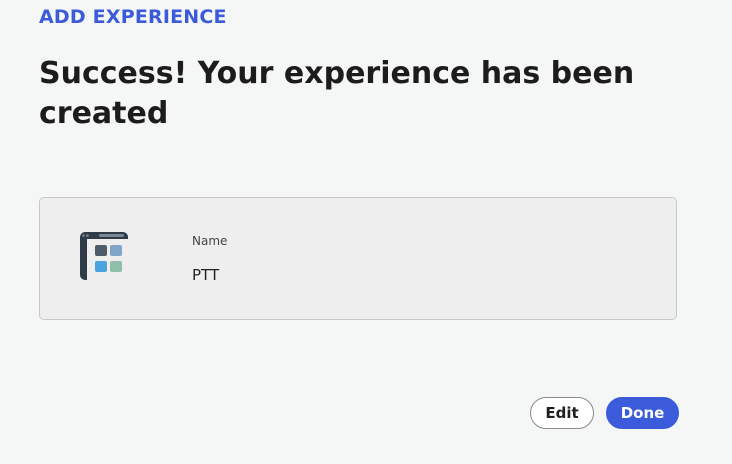 This screenshot has width=732, height=464. I want to click on experience-app-icon, so click(104, 256).